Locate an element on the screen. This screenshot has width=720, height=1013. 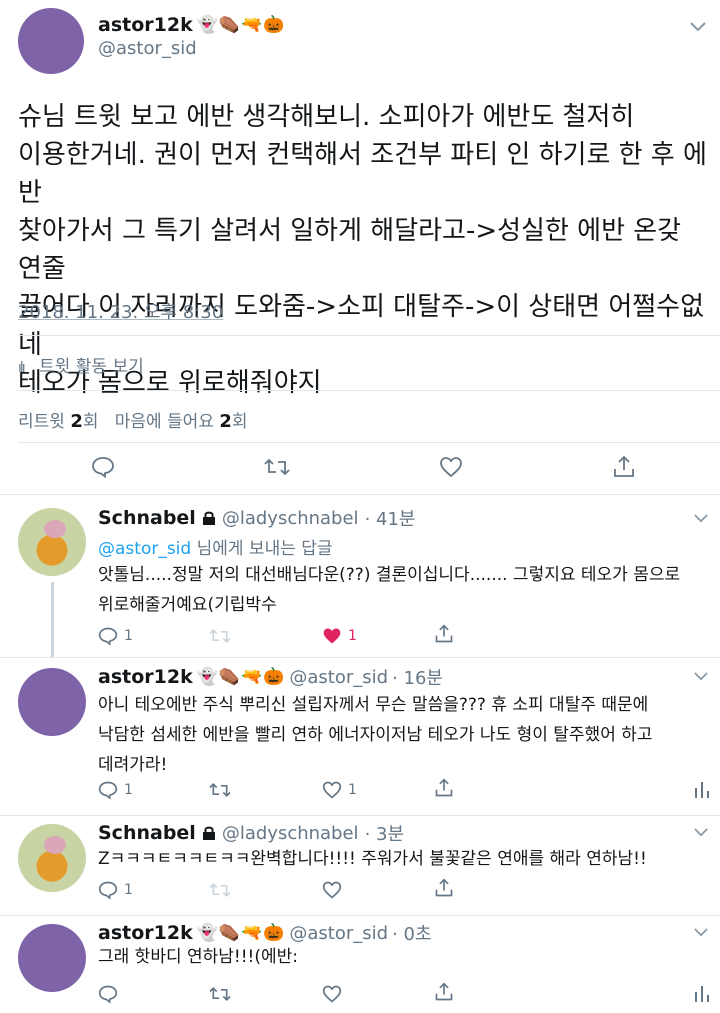
tweet-stats: 리트윗 2회 마음에 들어요 2회 is located at coordinates (133, 419).